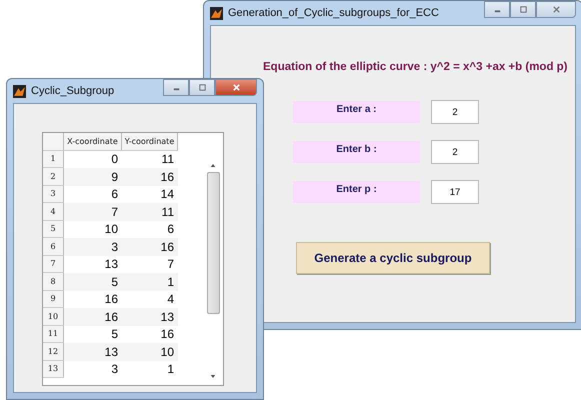  Describe the element at coordinates (93, 177) in the screenshot. I see `table-cell: 9` at that location.